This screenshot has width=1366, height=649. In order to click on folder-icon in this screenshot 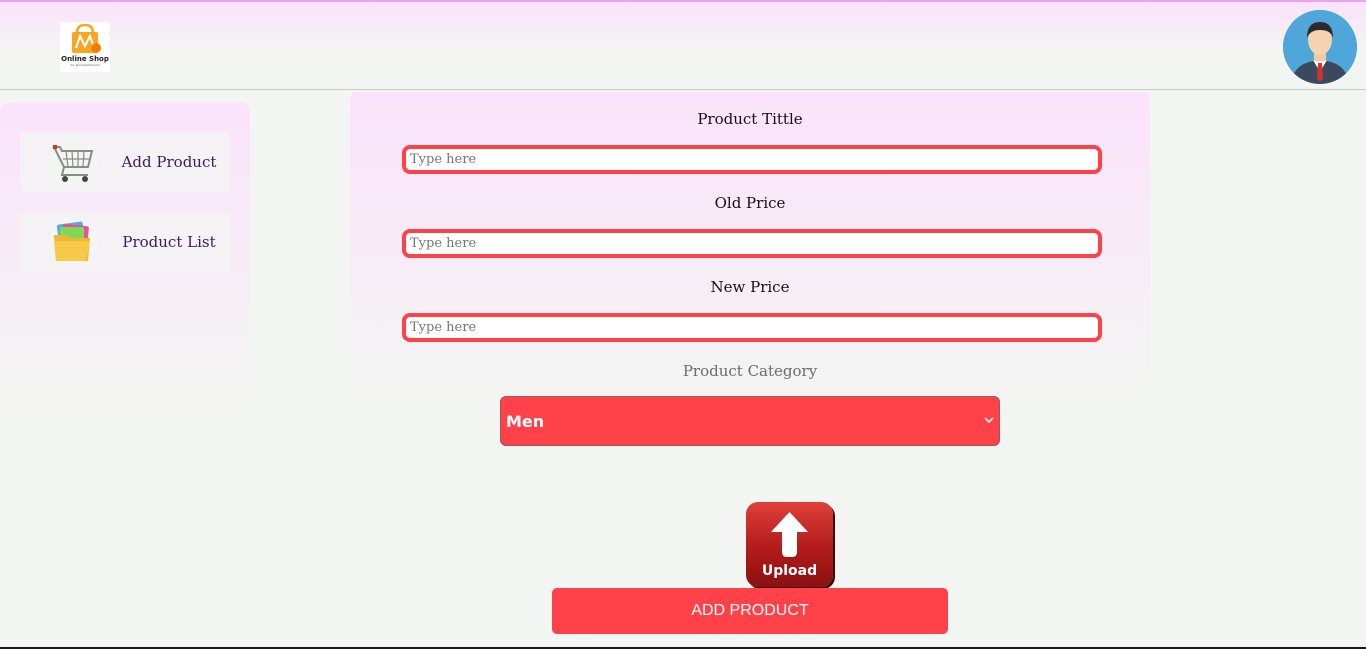, I will do `click(73, 242)`.